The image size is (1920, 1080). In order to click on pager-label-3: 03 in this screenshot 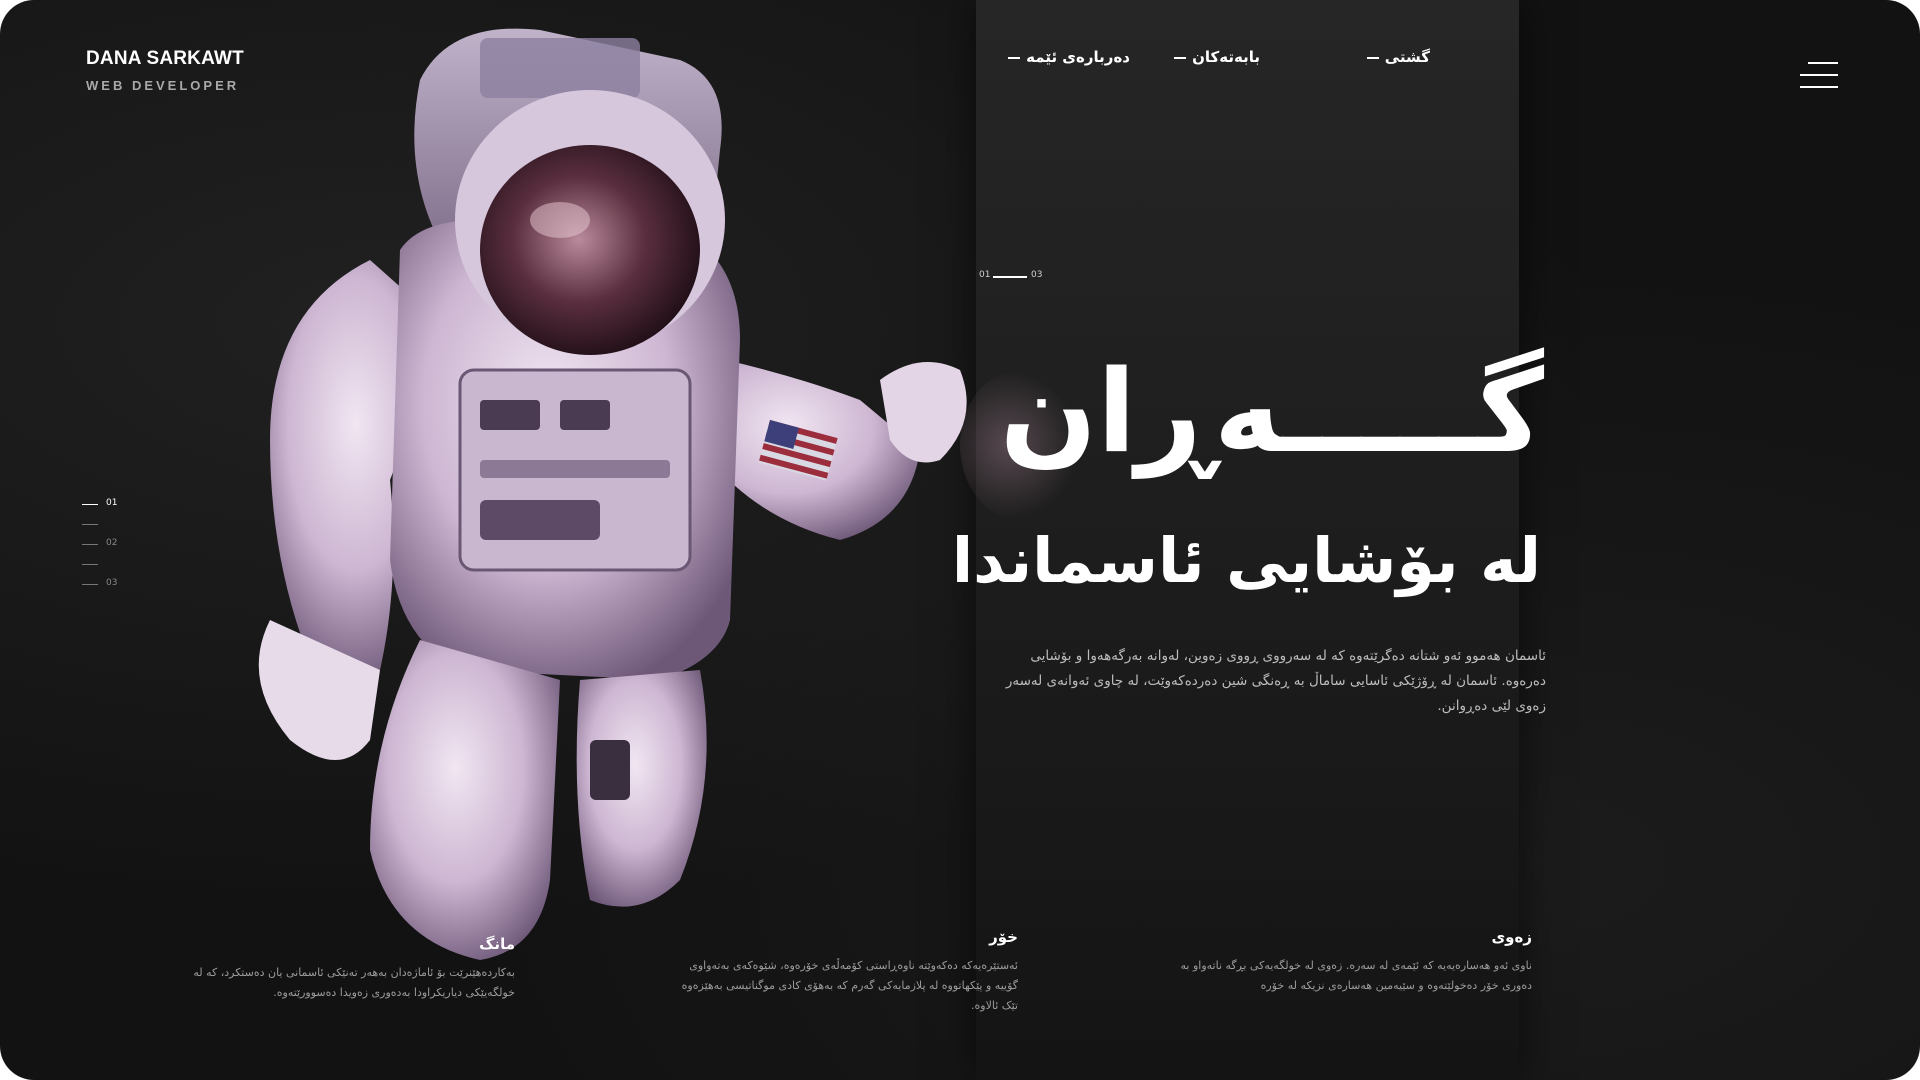, I will do `click(111, 583)`.